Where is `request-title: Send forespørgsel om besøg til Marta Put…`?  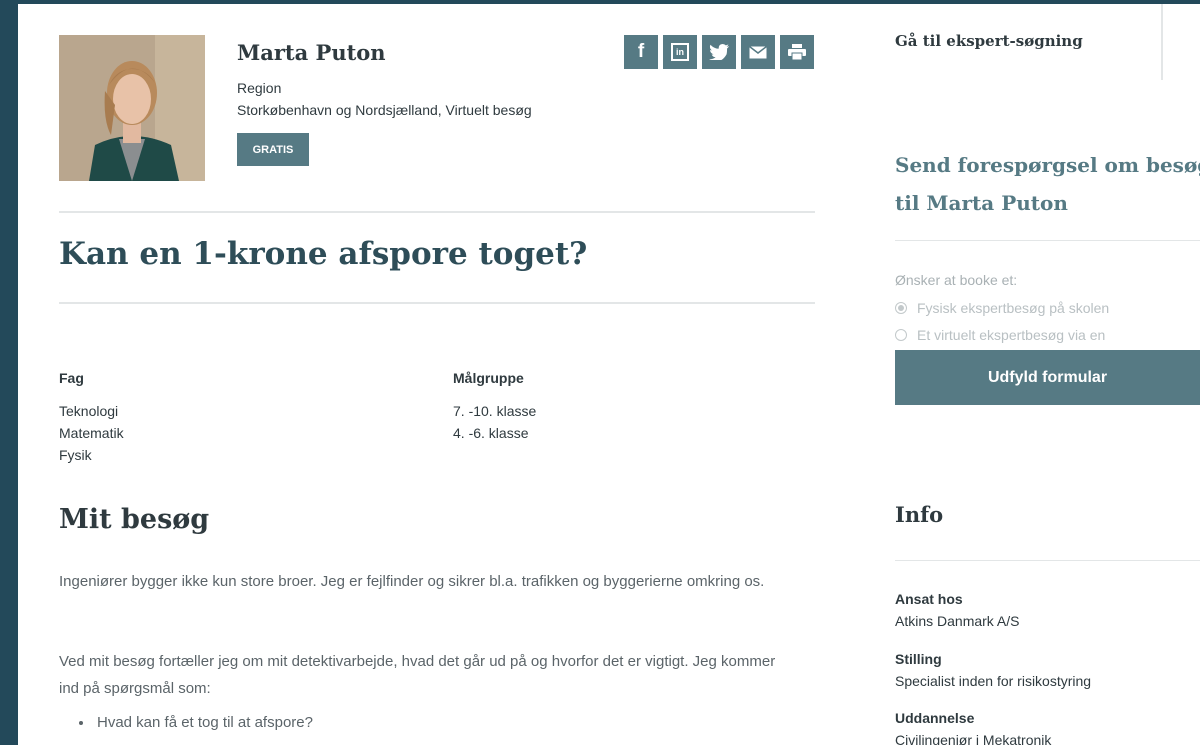 request-title: Send forespørgsel om besøg til Marta Put… is located at coordinates (1047, 184).